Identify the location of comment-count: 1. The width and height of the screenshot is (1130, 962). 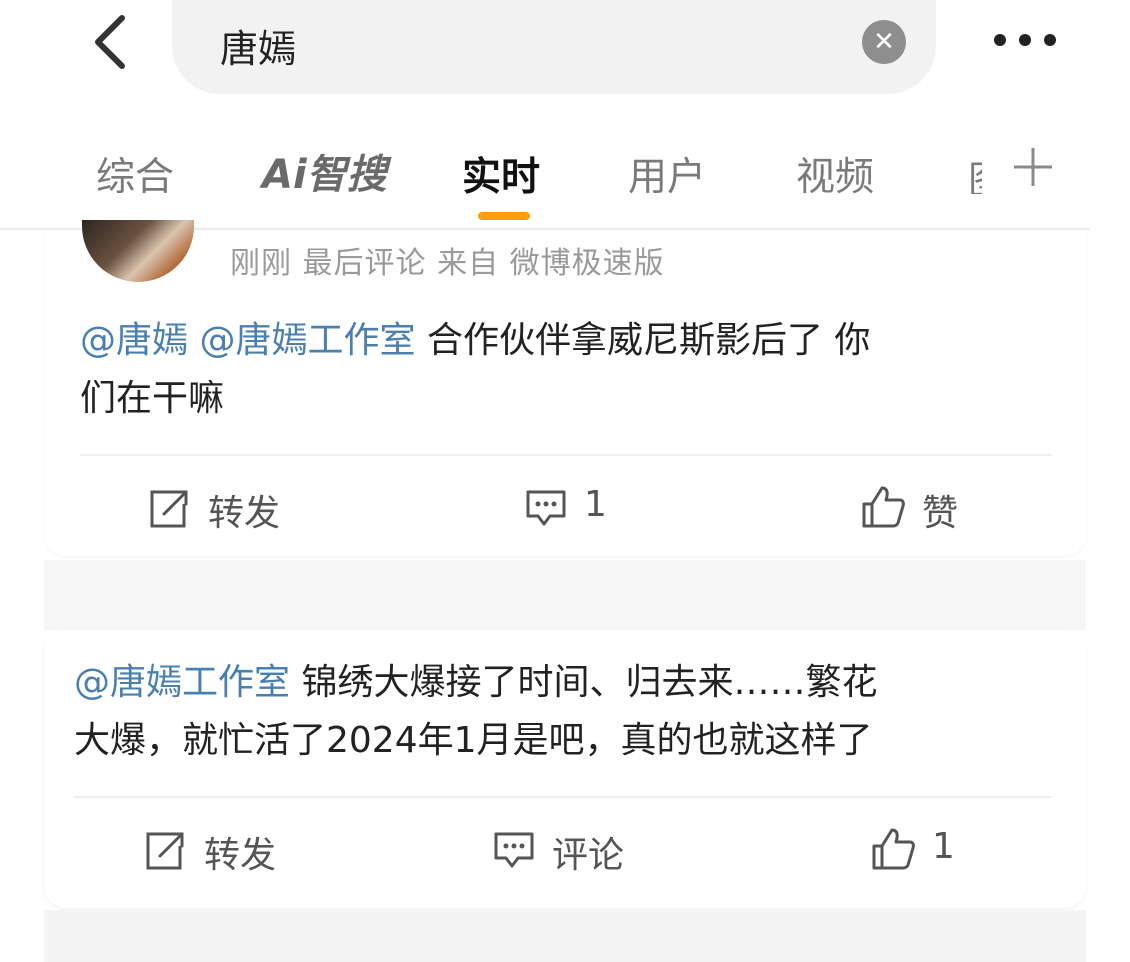
(595, 504).